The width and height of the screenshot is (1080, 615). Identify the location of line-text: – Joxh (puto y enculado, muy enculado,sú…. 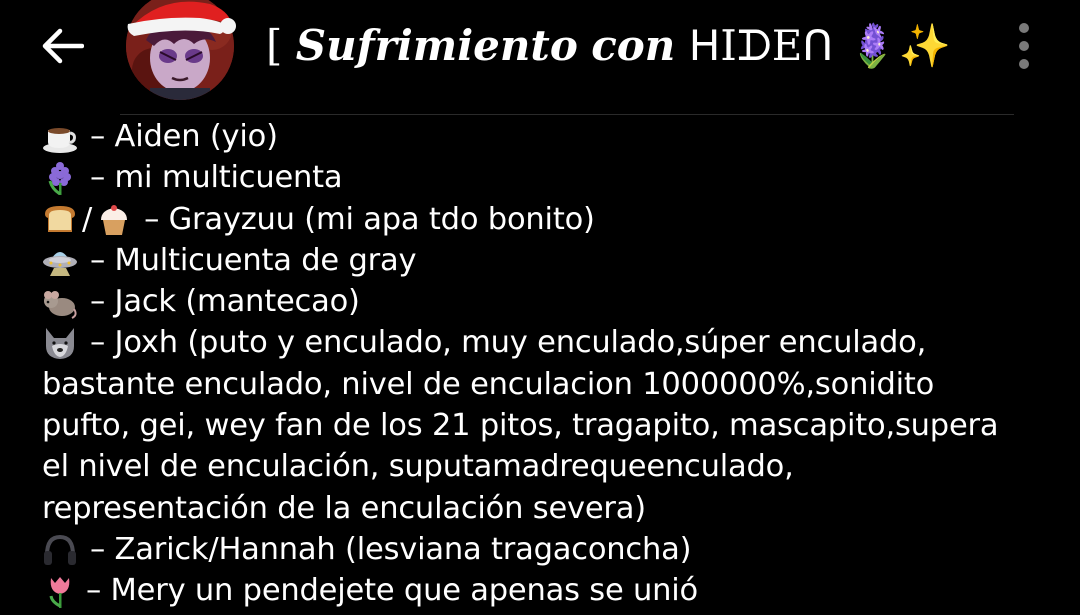
(508, 343).